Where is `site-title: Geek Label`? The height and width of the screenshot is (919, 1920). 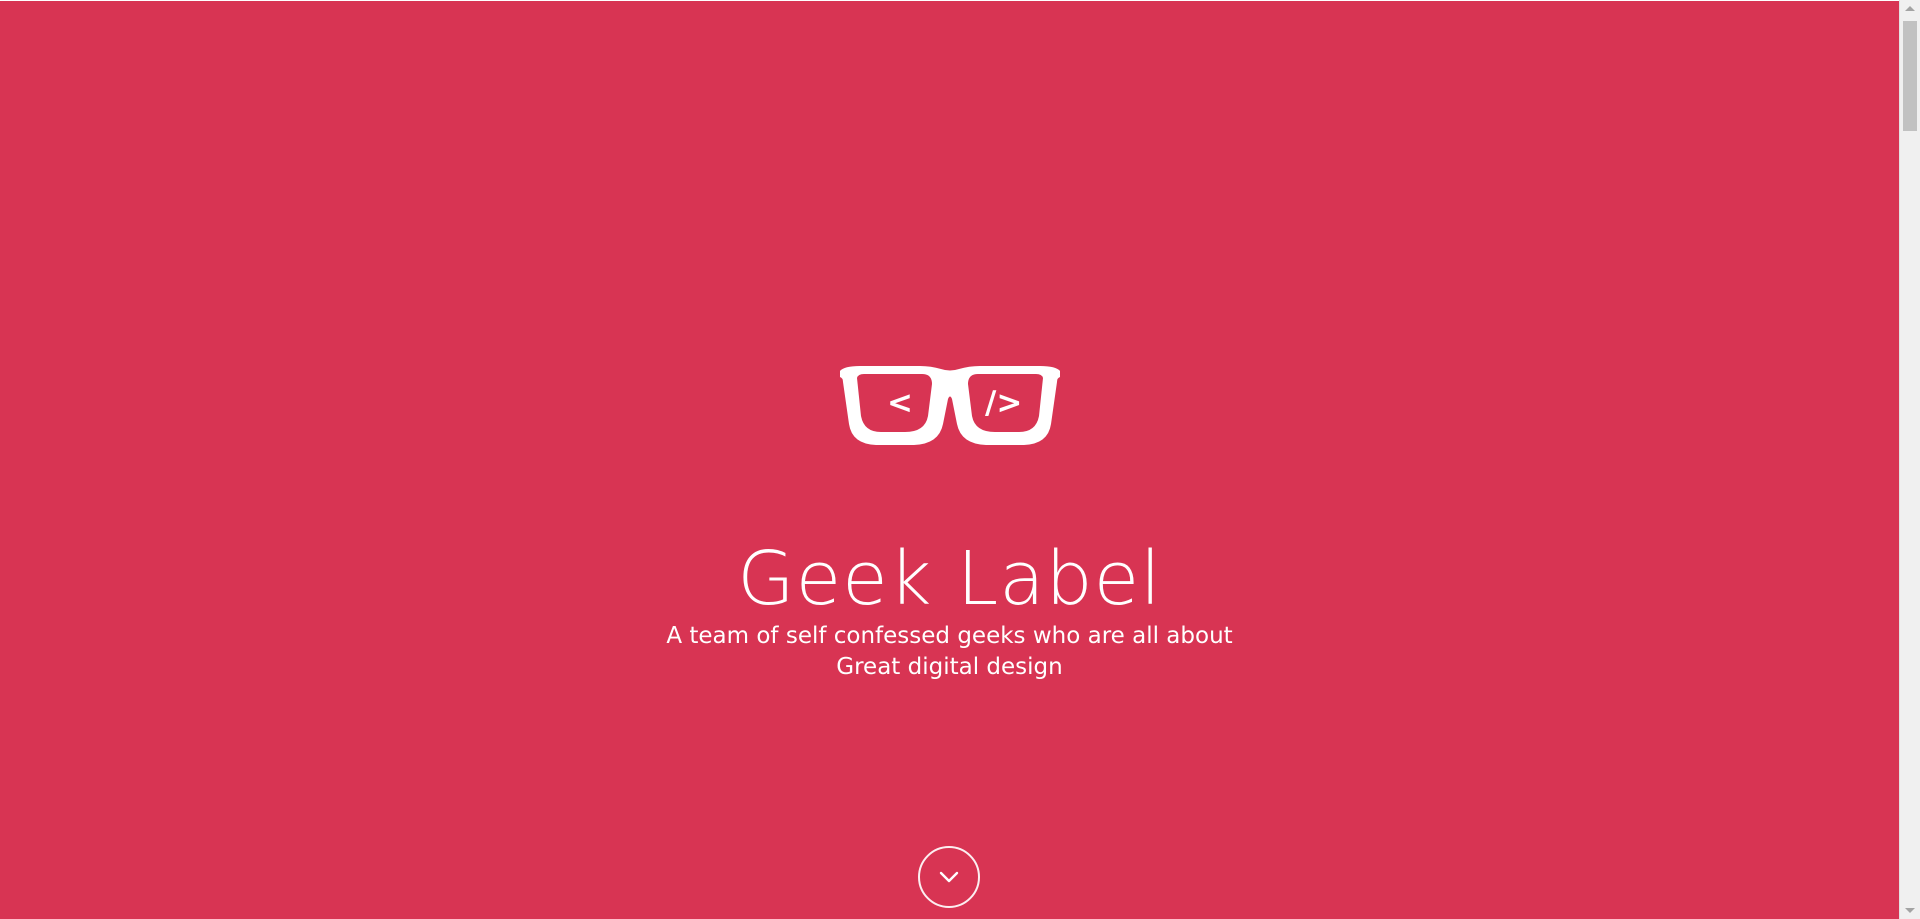
site-title: Geek Label is located at coordinates (949, 578).